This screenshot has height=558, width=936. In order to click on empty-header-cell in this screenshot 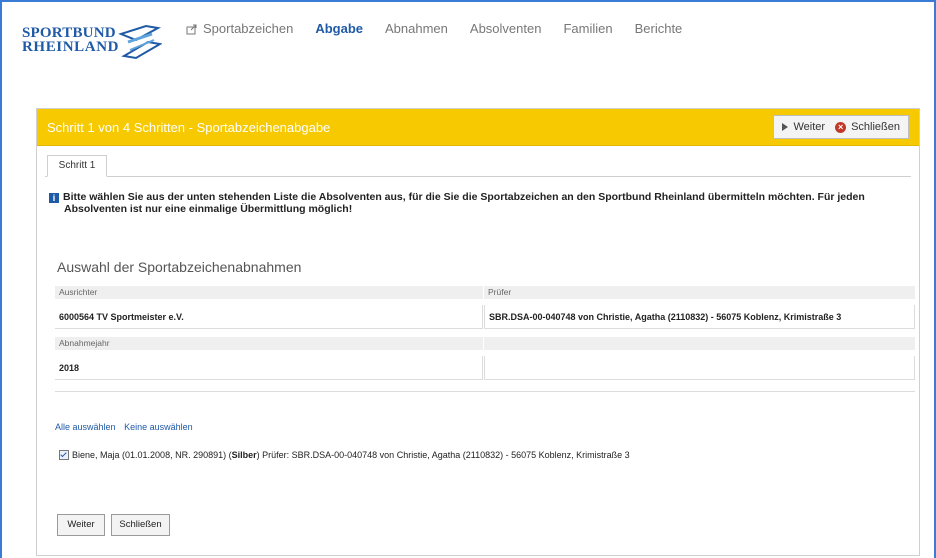, I will do `click(699, 343)`.